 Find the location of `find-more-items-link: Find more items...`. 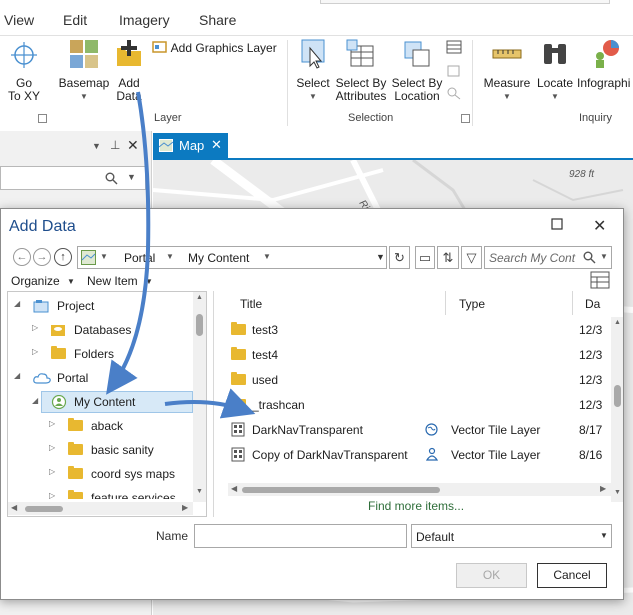

find-more-items-link: Find more items... is located at coordinates (416, 506).